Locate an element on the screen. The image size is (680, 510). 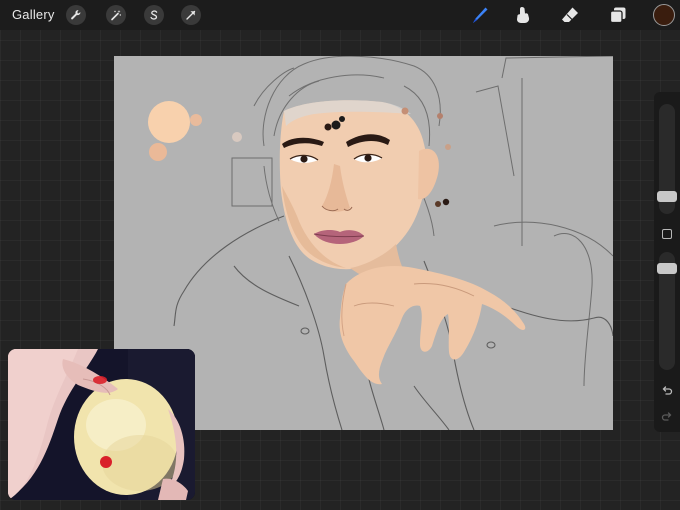
reference-photo is located at coordinates (101, 424).